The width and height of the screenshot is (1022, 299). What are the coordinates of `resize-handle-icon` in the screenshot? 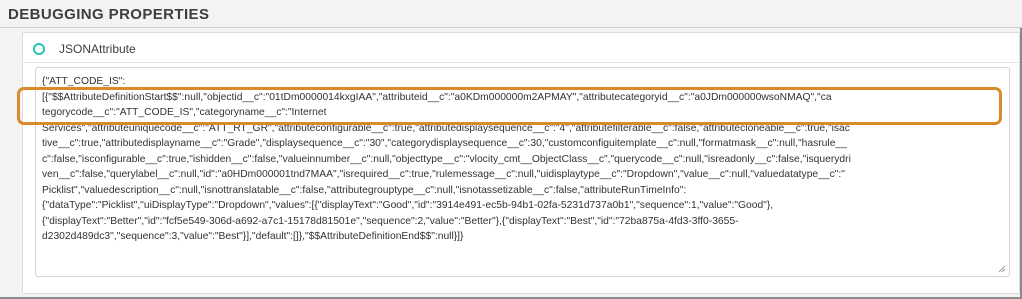 It's located at (1002, 269).